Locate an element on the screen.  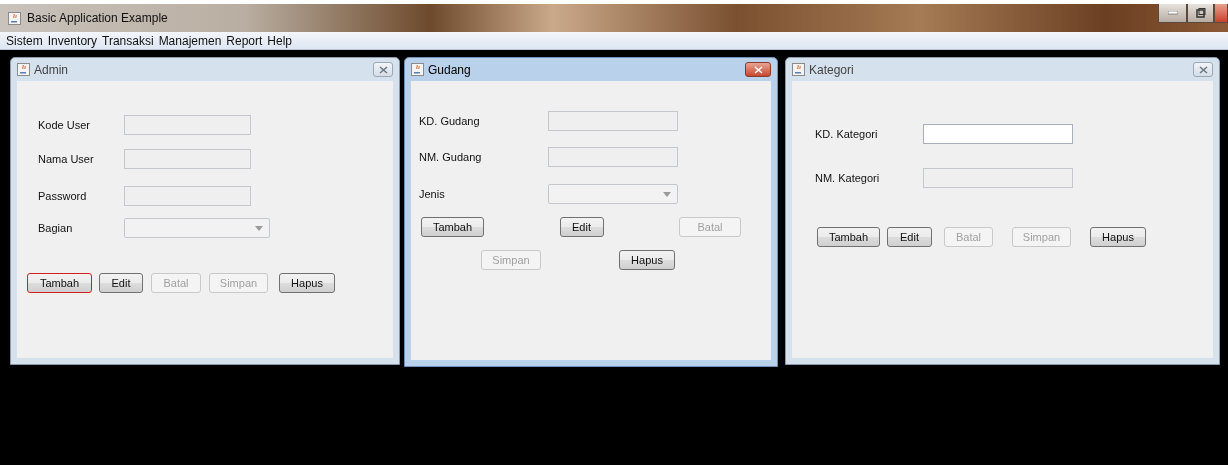
menu-item: Manajemen is located at coordinates (190, 40).